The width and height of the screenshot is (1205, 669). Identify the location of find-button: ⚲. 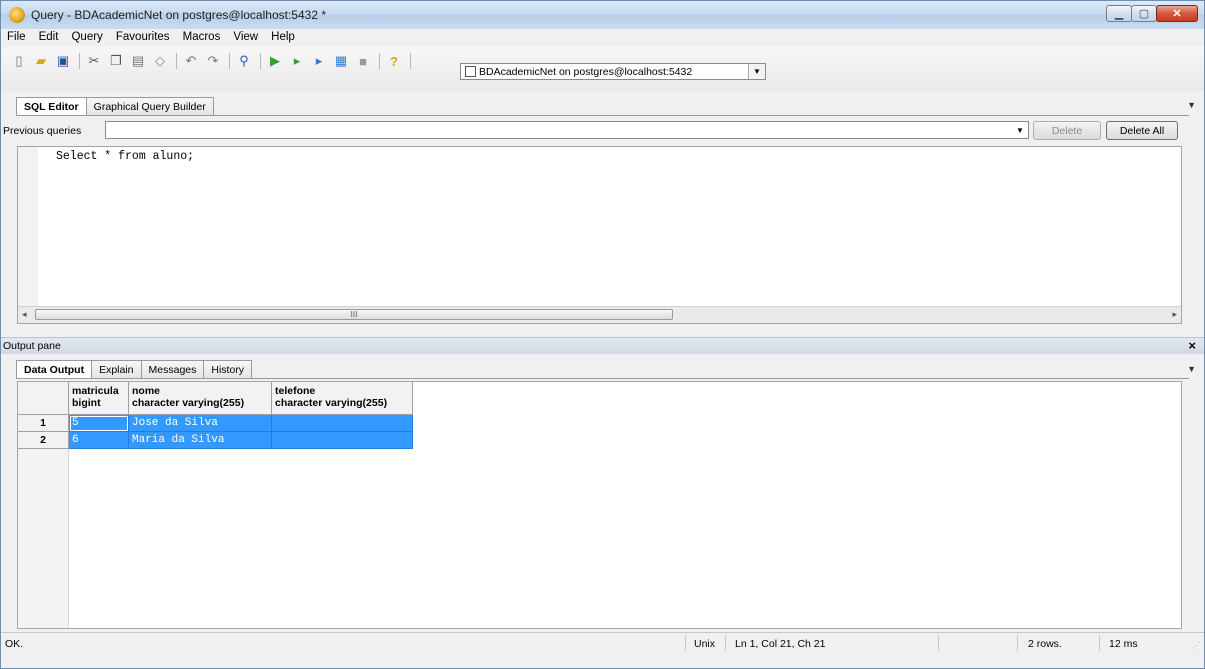
(244, 61).